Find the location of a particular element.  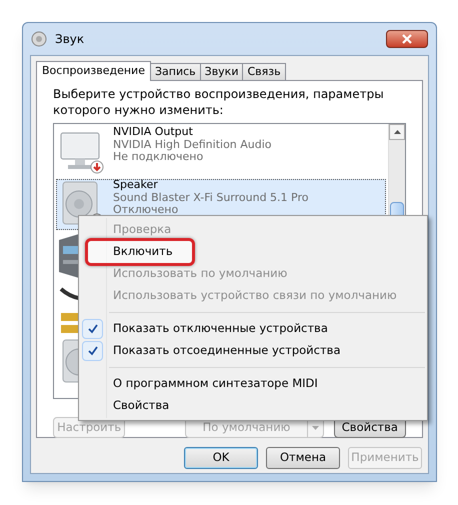

device-name: NVIDIA Output is located at coordinates (153, 132).